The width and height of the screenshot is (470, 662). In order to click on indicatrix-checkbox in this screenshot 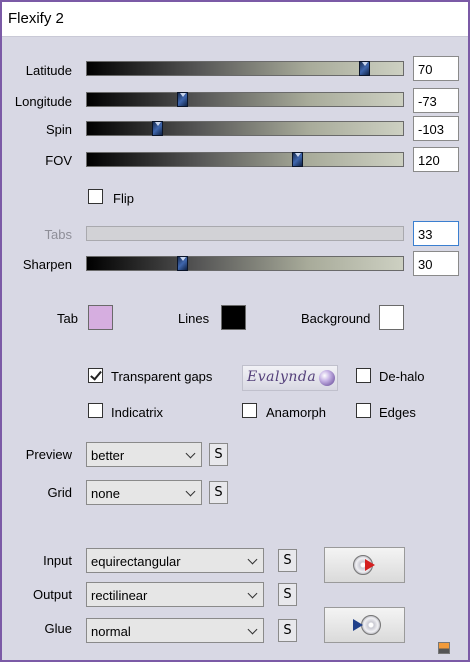, I will do `click(95, 410)`.